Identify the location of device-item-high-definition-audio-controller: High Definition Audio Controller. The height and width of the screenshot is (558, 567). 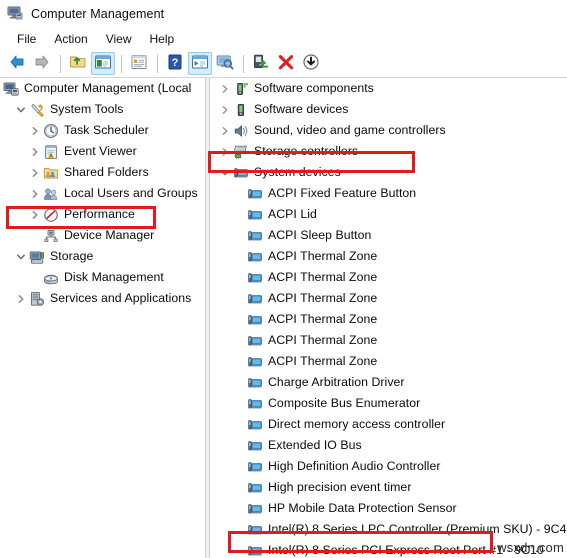
(388, 466).